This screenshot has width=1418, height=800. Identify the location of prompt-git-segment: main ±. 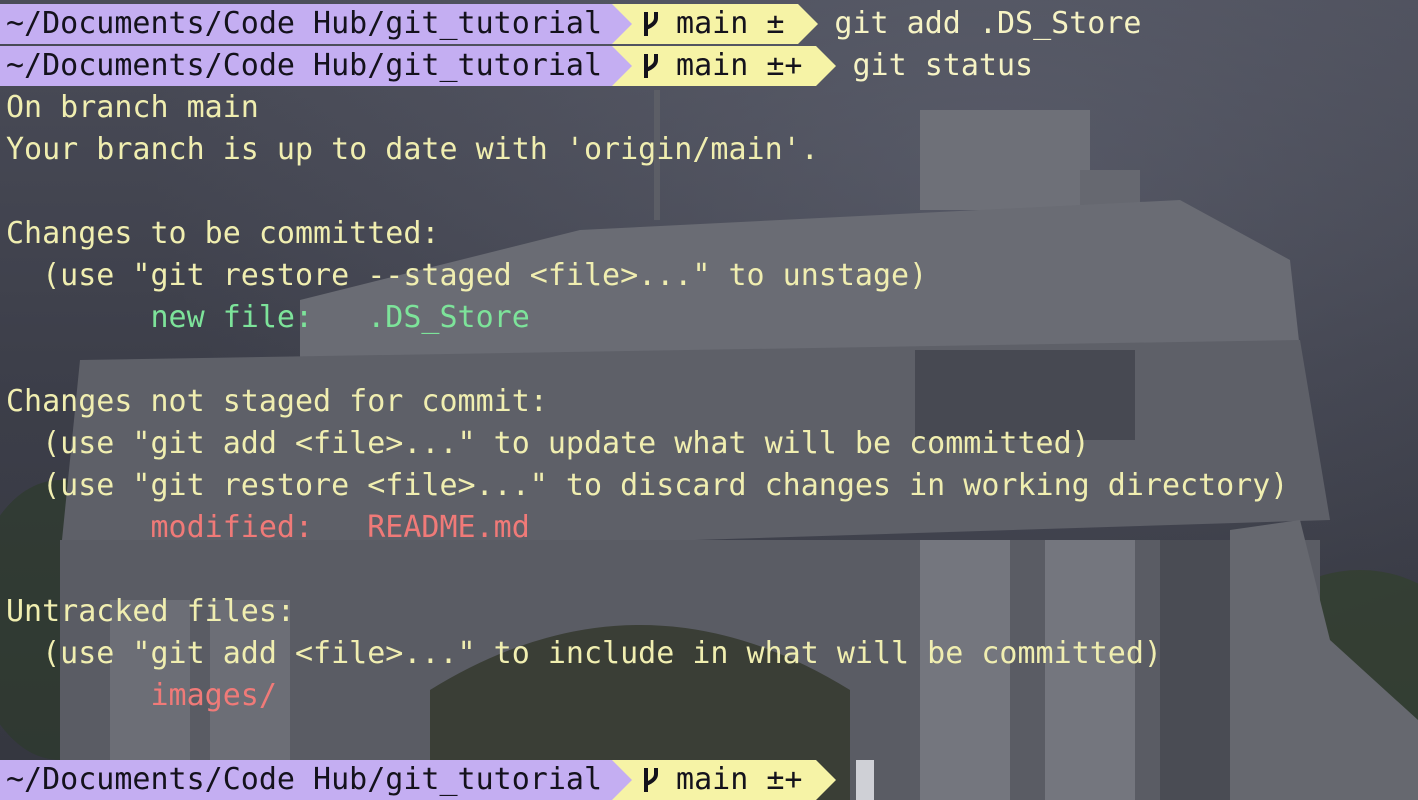
(715, 24).